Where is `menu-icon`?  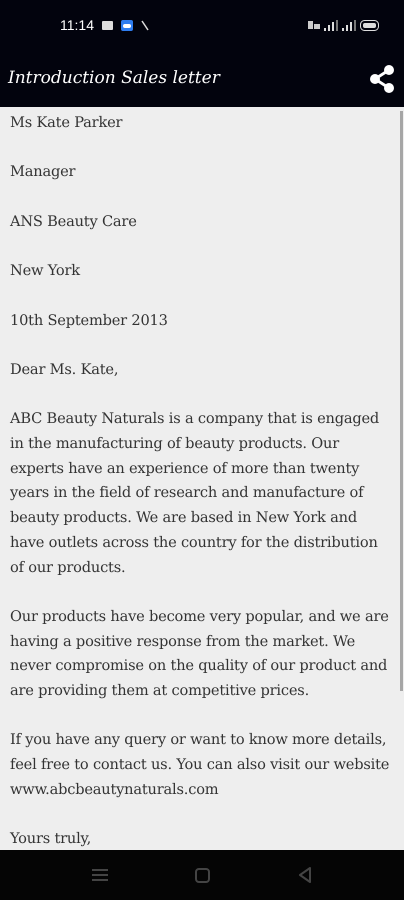 menu-icon is located at coordinates (100, 875).